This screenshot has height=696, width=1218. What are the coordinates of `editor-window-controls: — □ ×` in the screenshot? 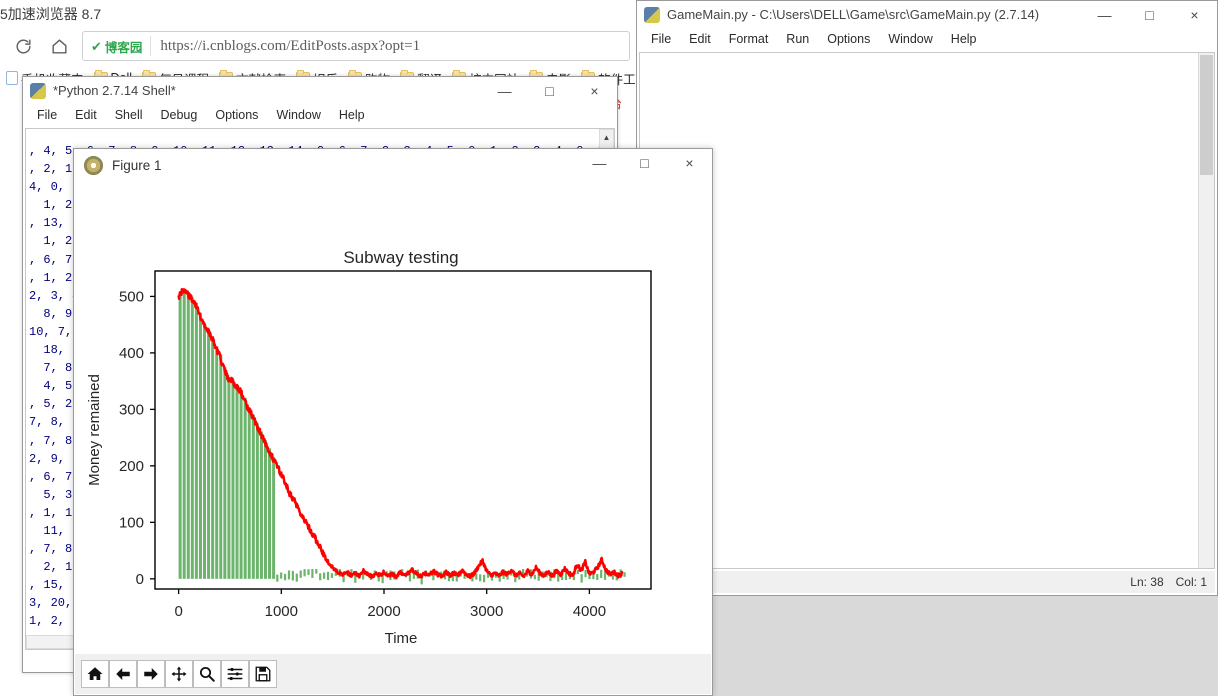 It's located at (1149, 14).